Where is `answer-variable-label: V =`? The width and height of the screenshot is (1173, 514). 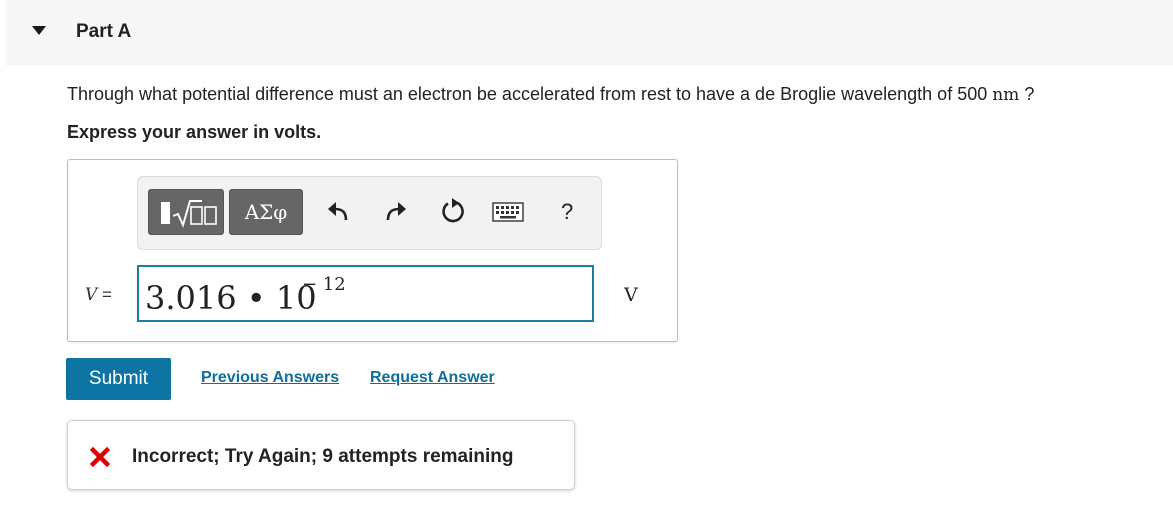 answer-variable-label: V = is located at coordinates (98, 295).